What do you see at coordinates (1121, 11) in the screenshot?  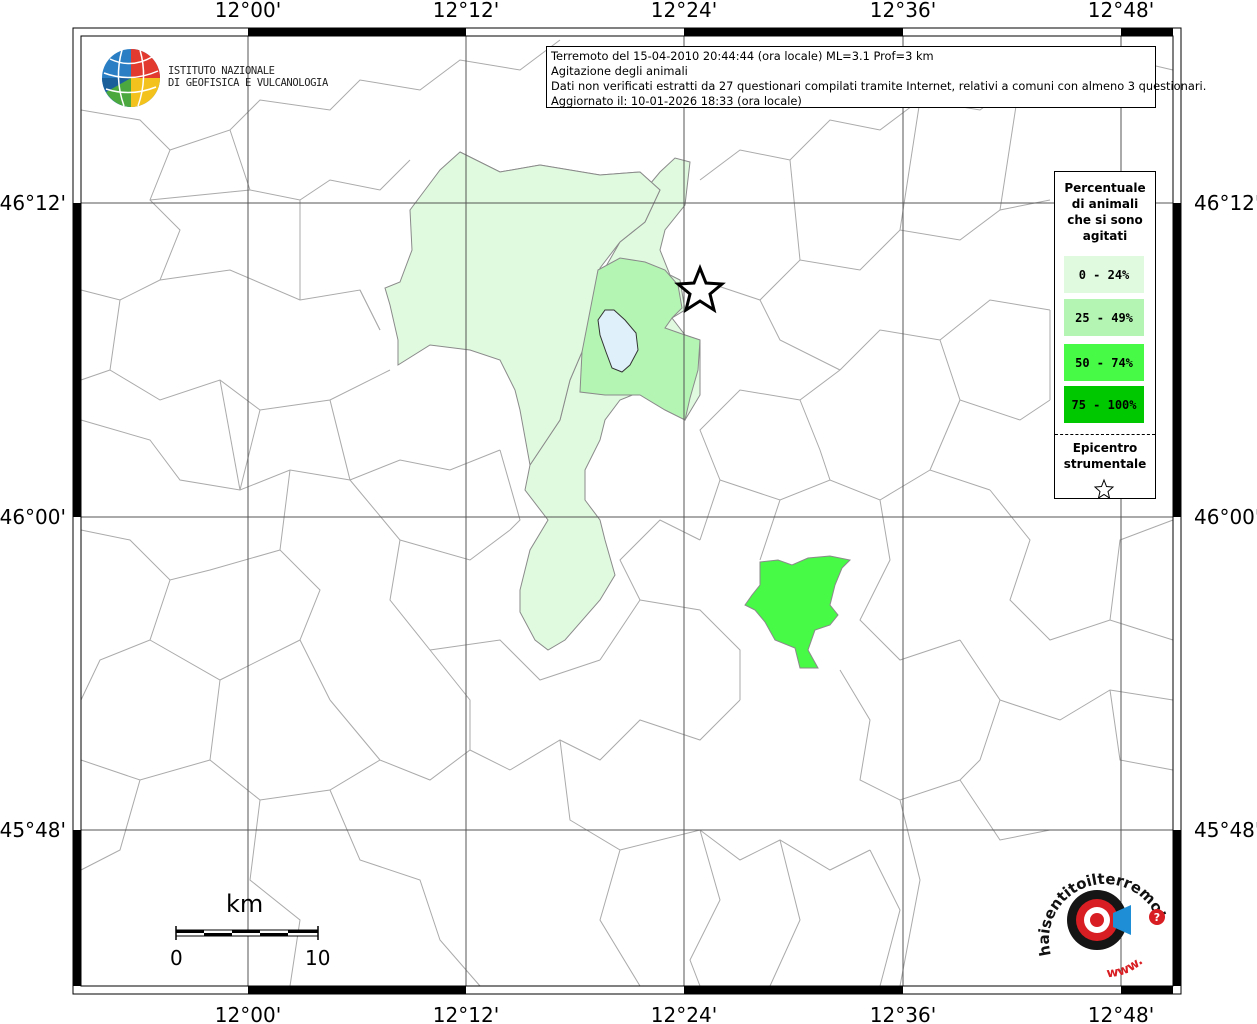 I see `lon-label-top: 12°48'` at bounding box center [1121, 11].